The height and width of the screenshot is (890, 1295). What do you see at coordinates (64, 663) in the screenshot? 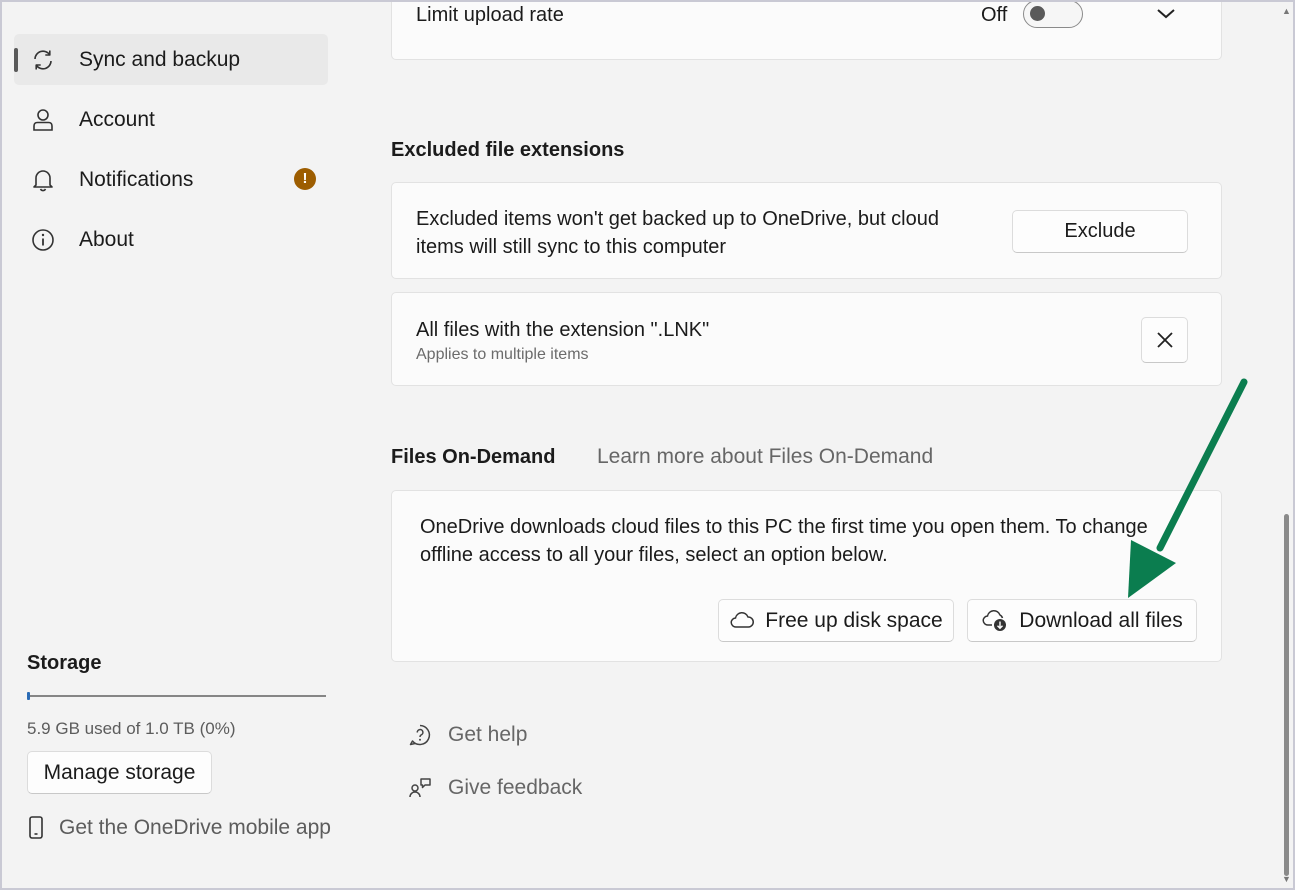
I see `storage-title: Storage` at bounding box center [64, 663].